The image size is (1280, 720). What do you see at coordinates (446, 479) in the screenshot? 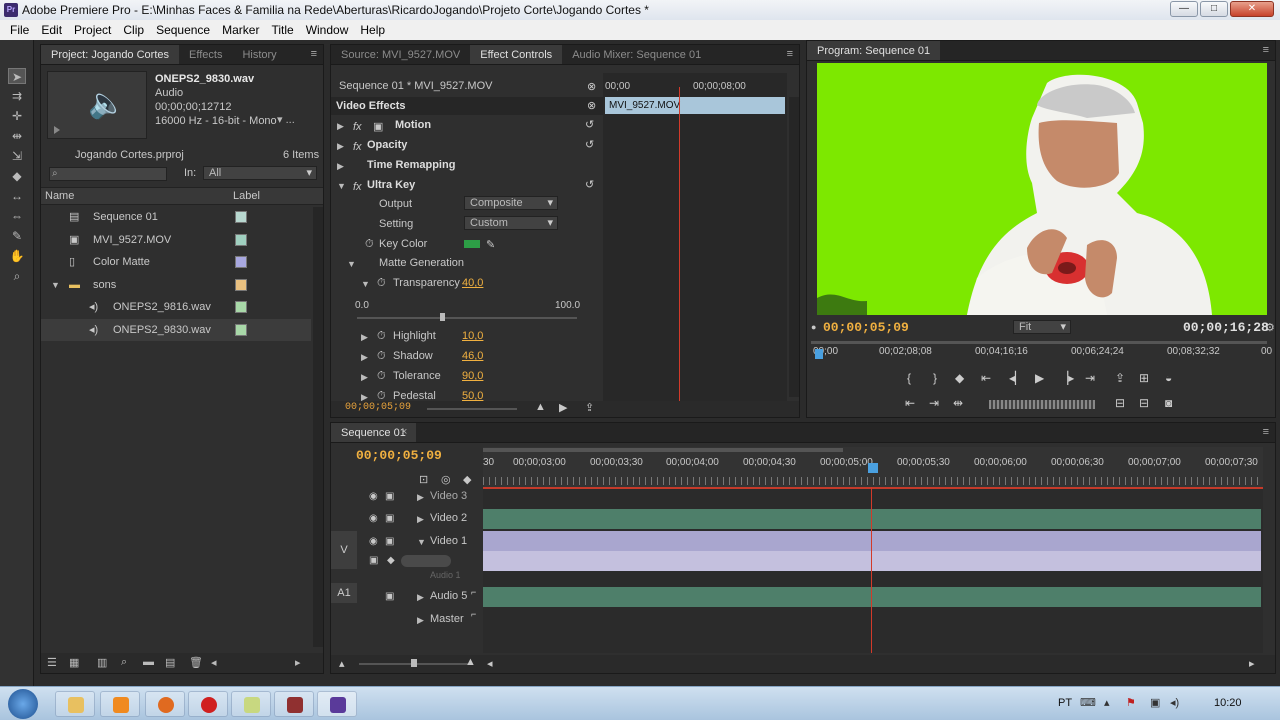
I see `set-marker-icon: ◎` at bounding box center [446, 479].